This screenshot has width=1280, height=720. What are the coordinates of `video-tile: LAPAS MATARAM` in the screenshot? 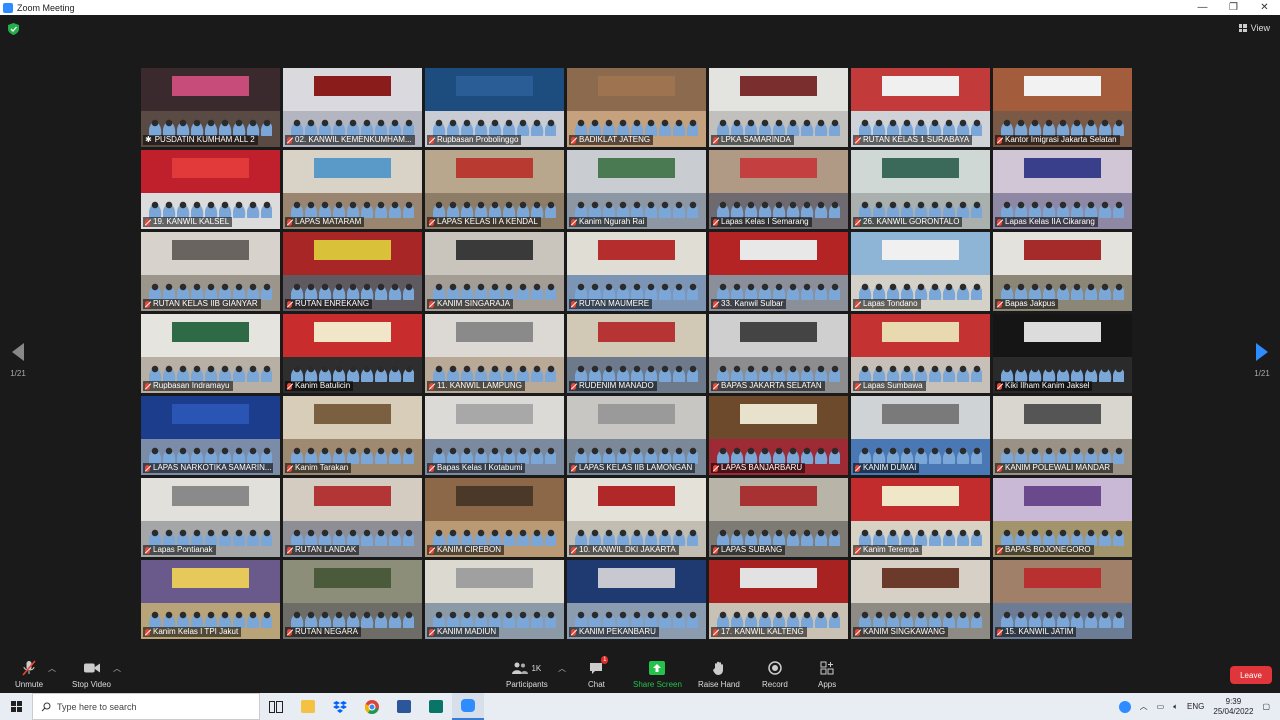 It's located at (352, 189).